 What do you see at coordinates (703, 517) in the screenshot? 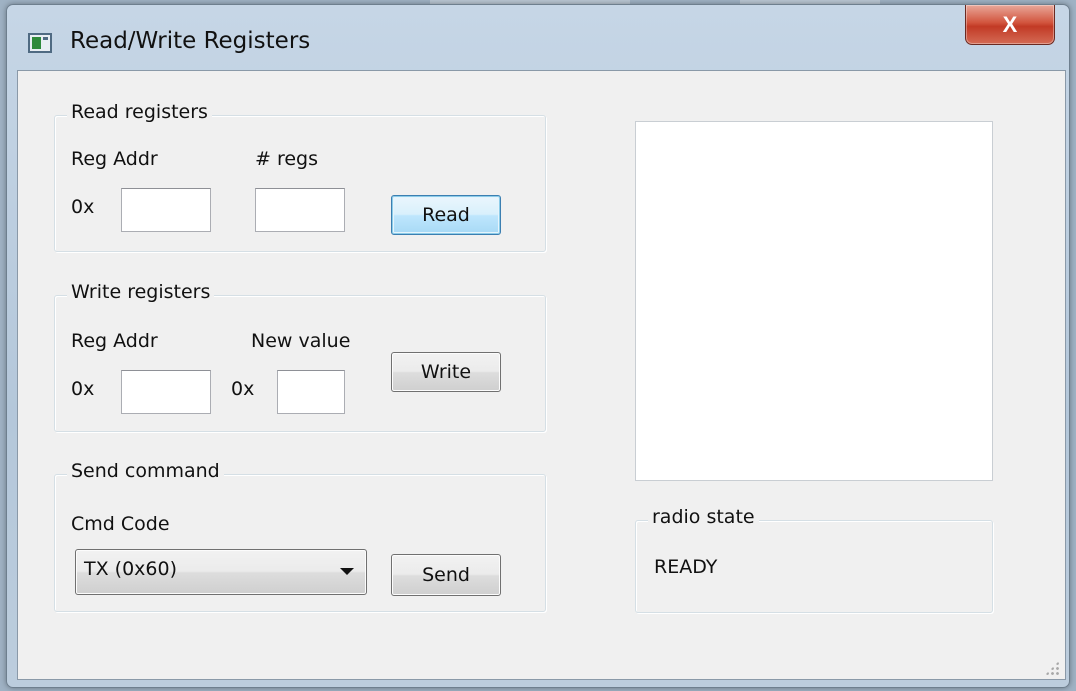
I see `radio-state-title: radio state` at bounding box center [703, 517].